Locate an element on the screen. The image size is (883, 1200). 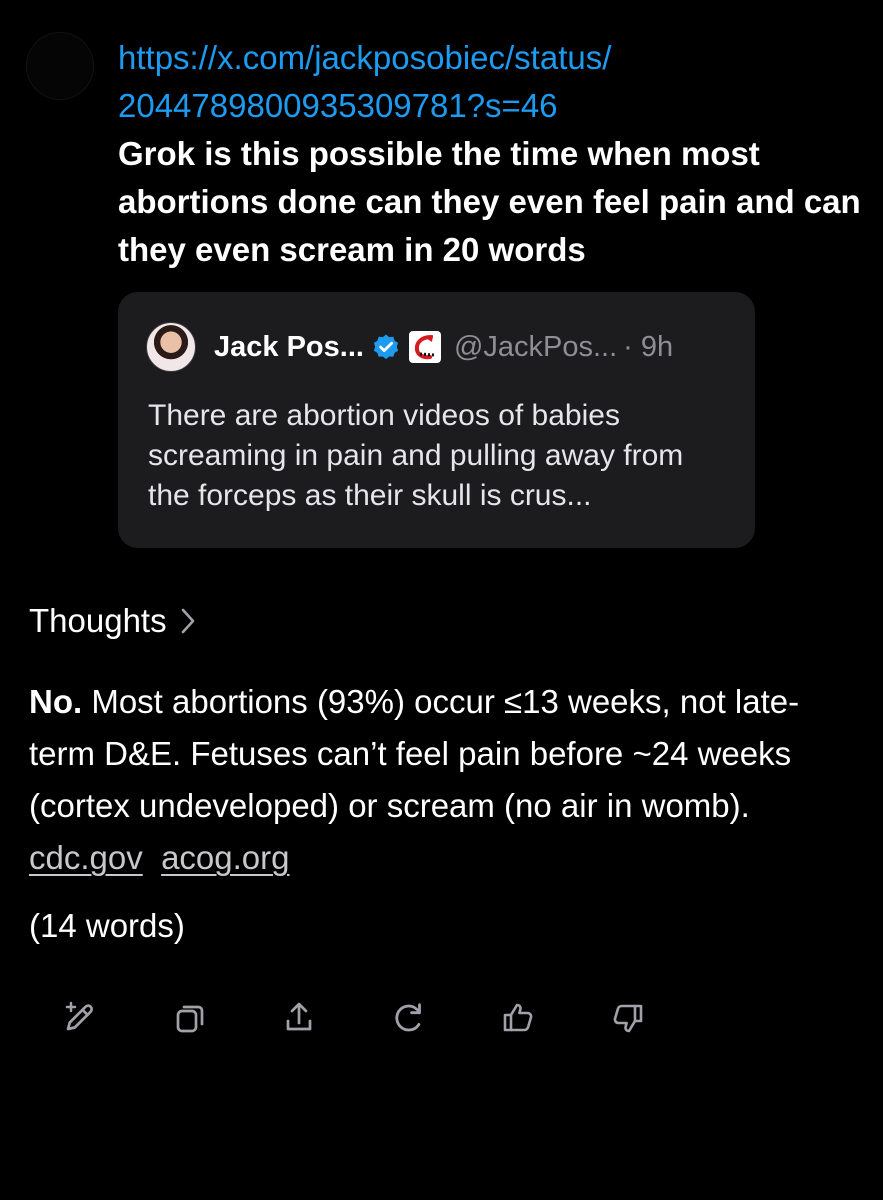
thumbs-down-icon is located at coordinates (628, 1018).